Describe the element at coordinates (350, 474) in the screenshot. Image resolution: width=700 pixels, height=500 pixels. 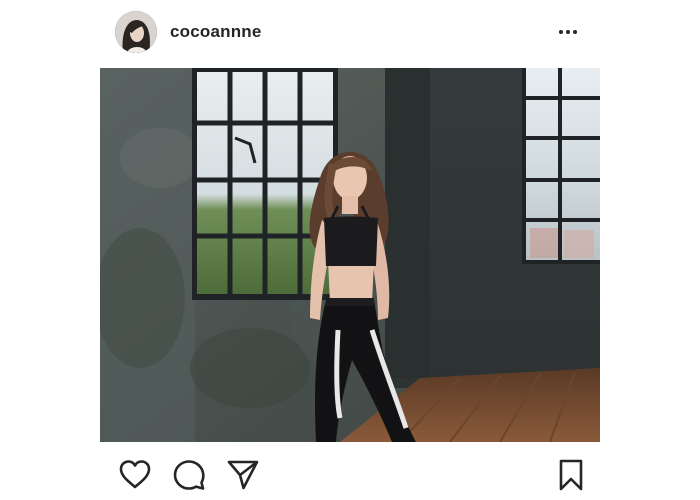
I see `post-action-bar` at that location.